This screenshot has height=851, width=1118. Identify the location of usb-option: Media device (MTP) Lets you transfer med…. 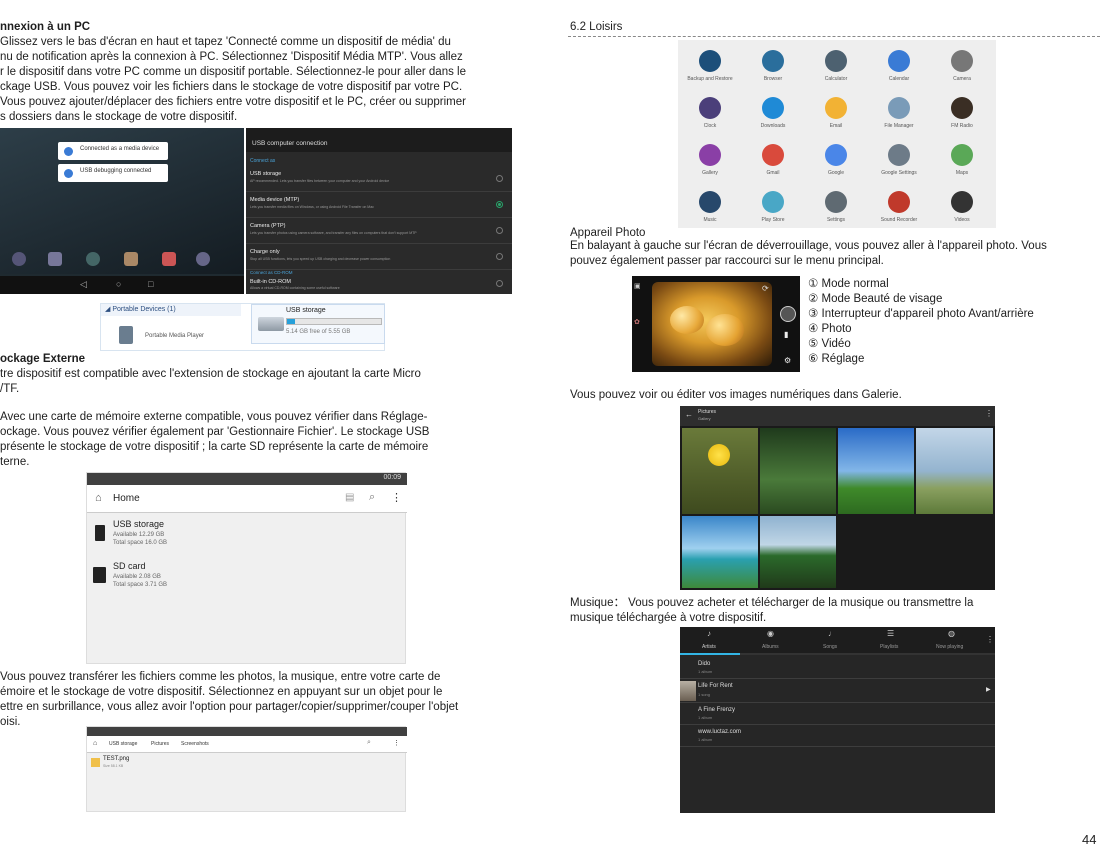
(379, 205).